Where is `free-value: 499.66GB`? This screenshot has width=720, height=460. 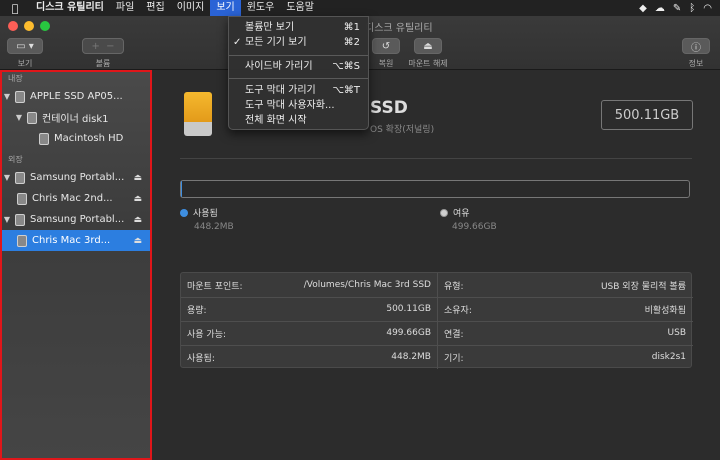 free-value: 499.66GB is located at coordinates (474, 227).